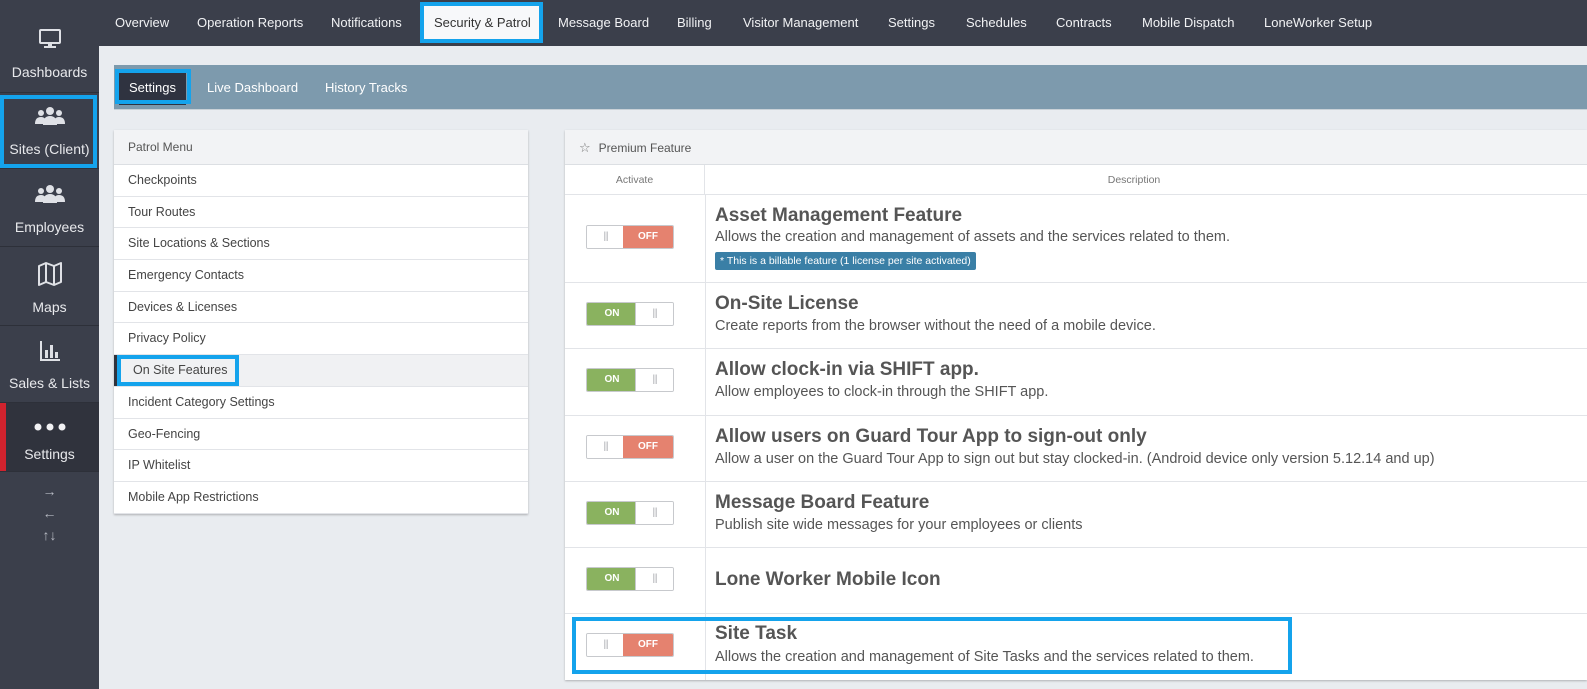  I want to click on sidebar-item-sales-lists: Sales & Lists, so click(49, 364).